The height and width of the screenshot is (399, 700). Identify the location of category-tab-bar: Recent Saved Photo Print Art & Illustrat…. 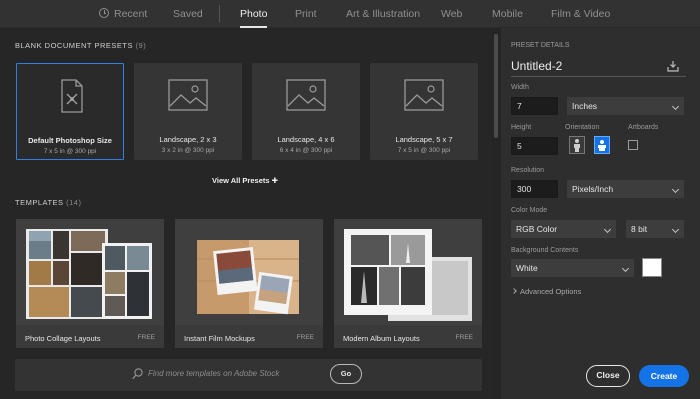
(350, 14).